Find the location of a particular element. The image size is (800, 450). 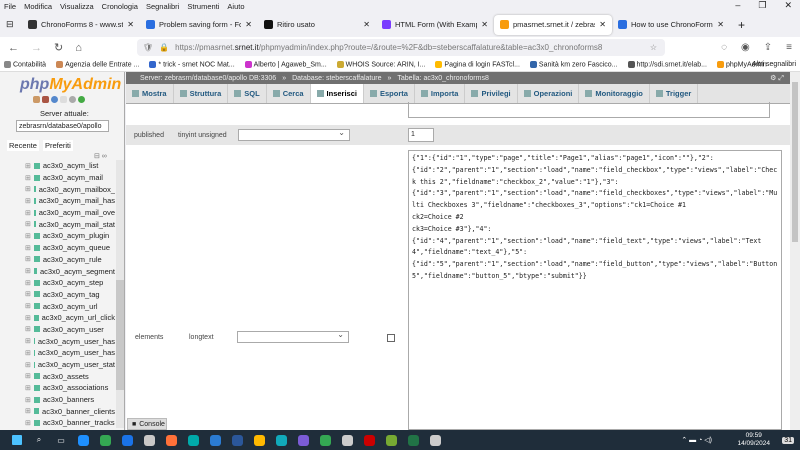

clock: 09:59 14/09/2024 is located at coordinates (753, 440).